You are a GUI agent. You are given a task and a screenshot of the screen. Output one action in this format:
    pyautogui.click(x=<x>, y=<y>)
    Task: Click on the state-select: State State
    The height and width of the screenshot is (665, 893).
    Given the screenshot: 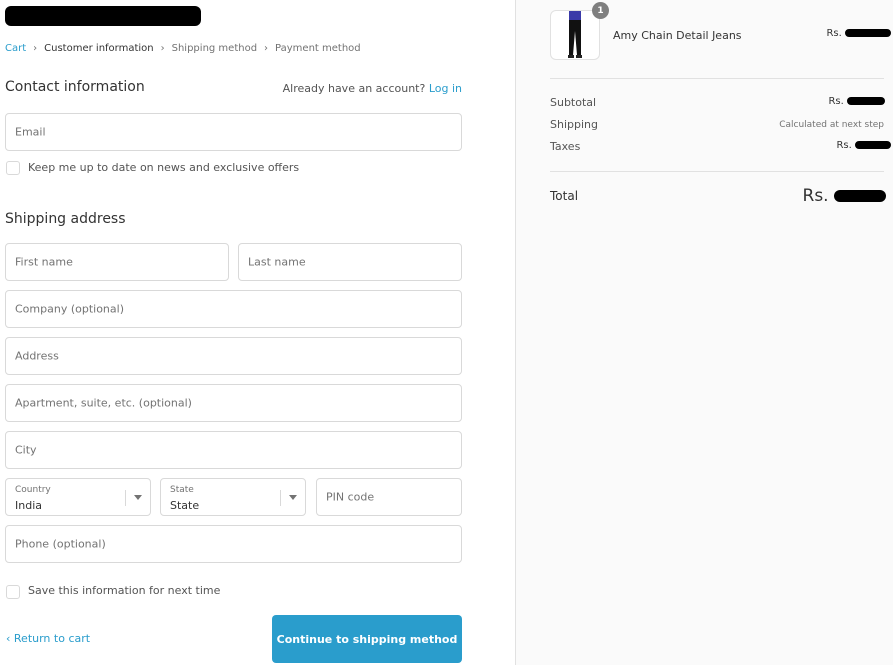 What is the action you would take?
    pyautogui.click(x=233, y=497)
    